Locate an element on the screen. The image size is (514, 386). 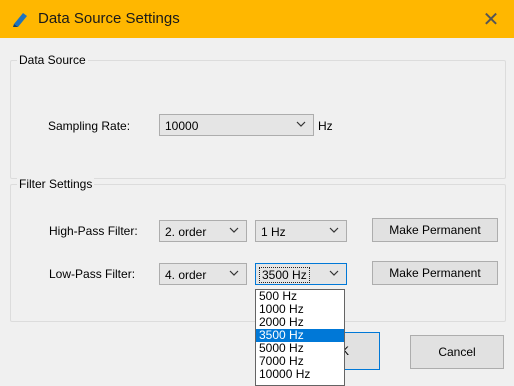
high-pass-freq-value: 1 Hz is located at coordinates (273, 232).